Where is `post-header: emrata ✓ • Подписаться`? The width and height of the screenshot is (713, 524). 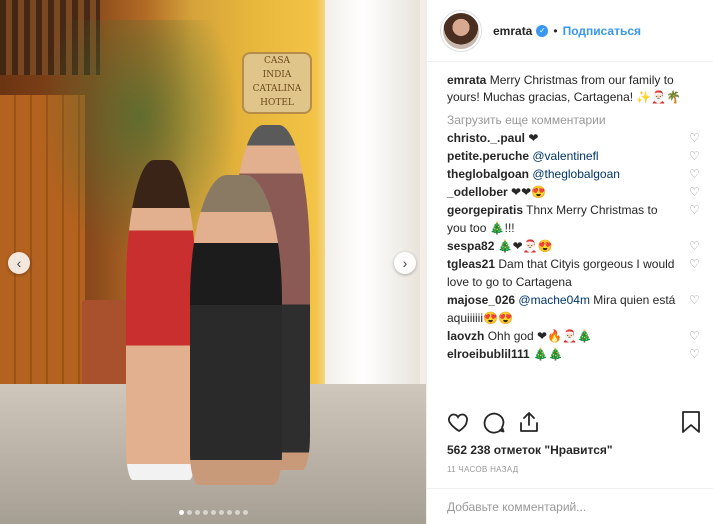
post-header: emrata ✓ • Подписаться is located at coordinates (570, 31).